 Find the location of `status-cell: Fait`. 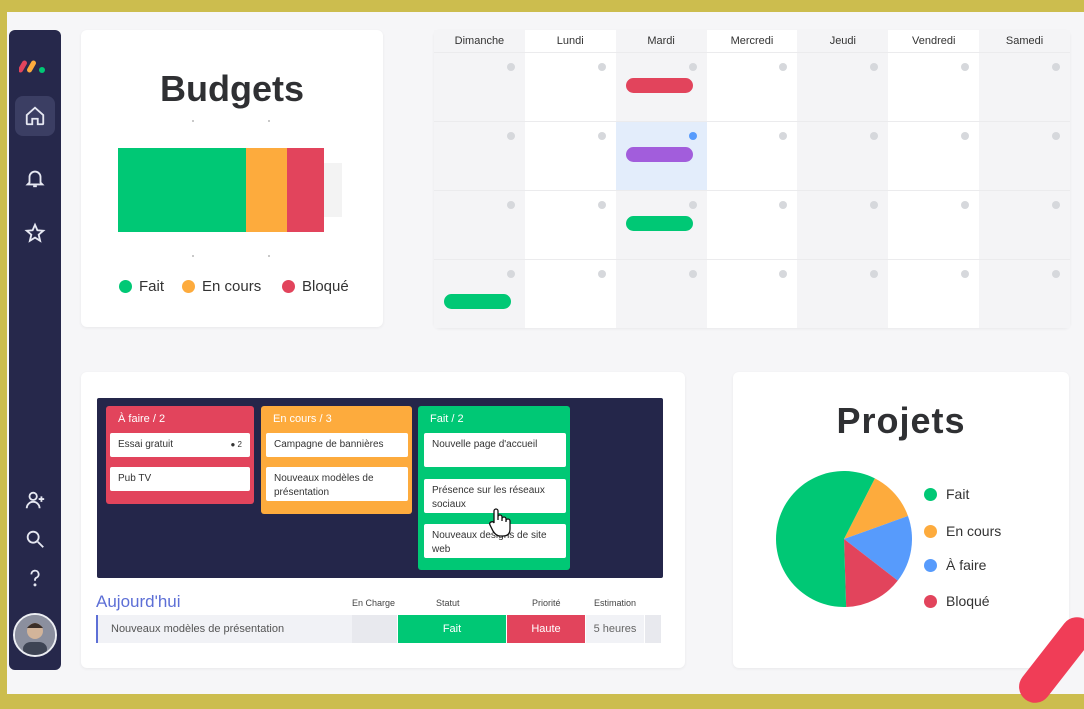

status-cell: Fait is located at coordinates (452, 629).